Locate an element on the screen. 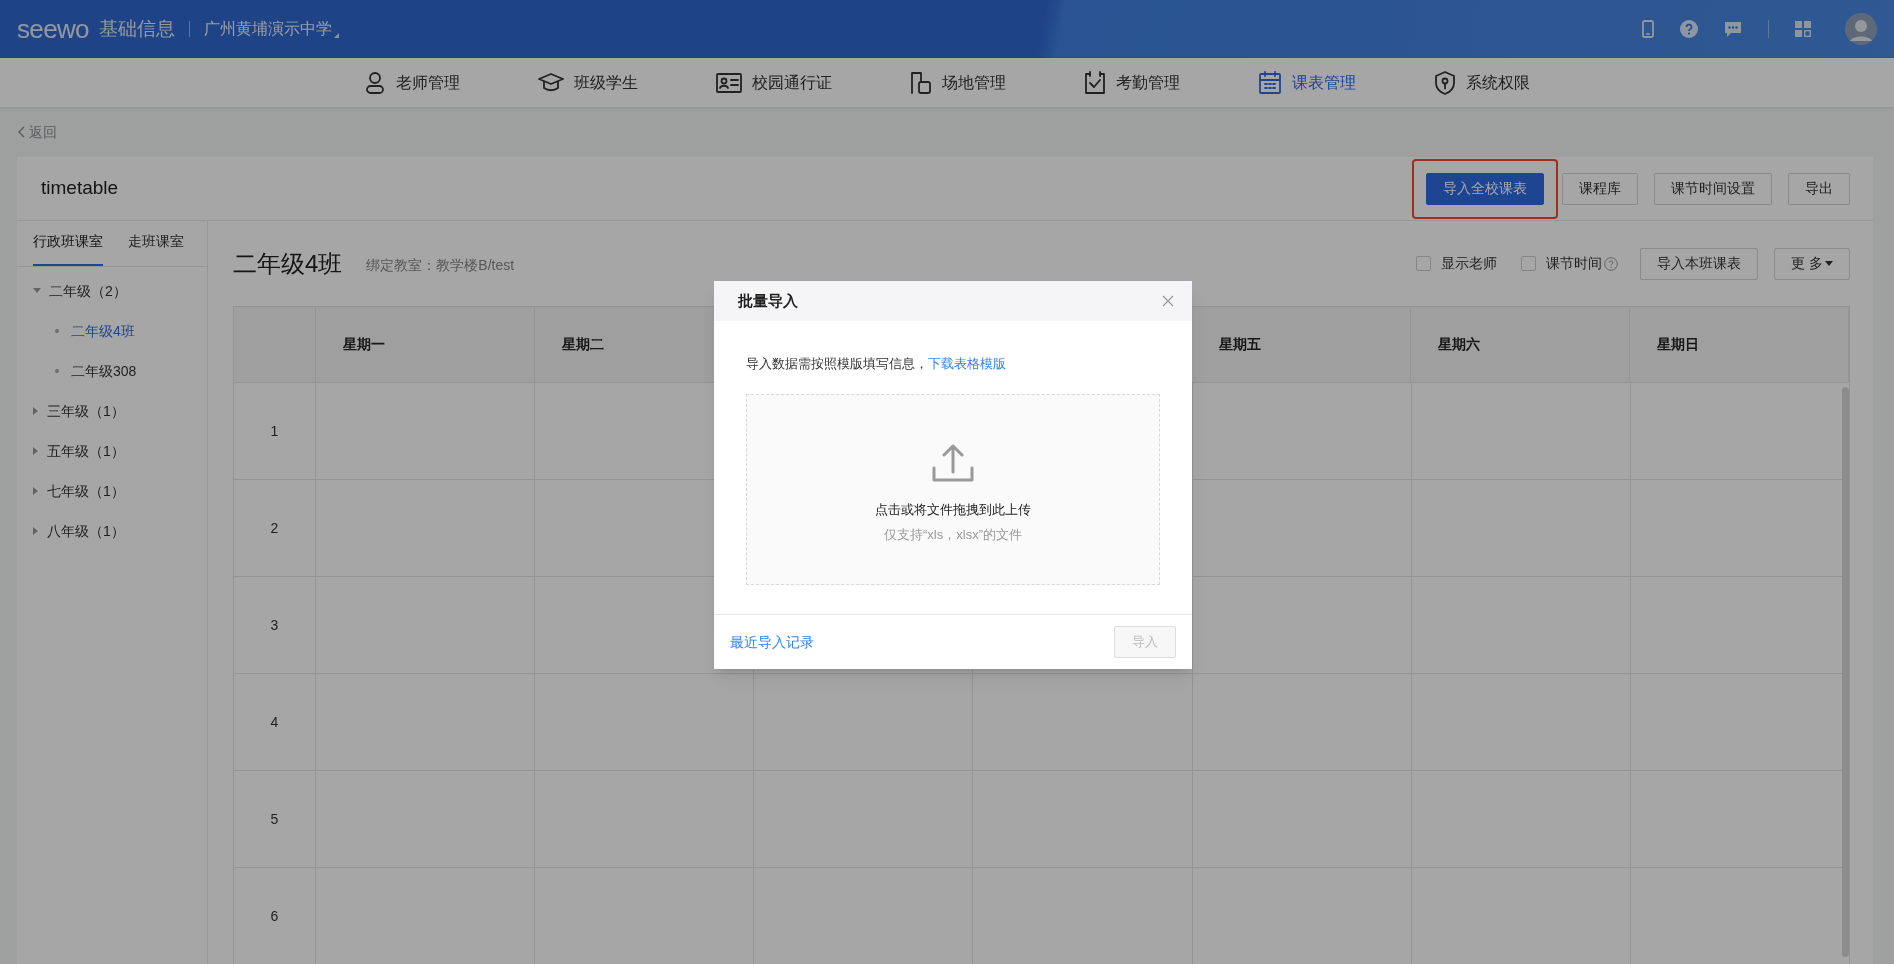 The height and width of the screenshot is (964, 1894). tree-item: 二年级（2） is located at coordinates (88, 291).